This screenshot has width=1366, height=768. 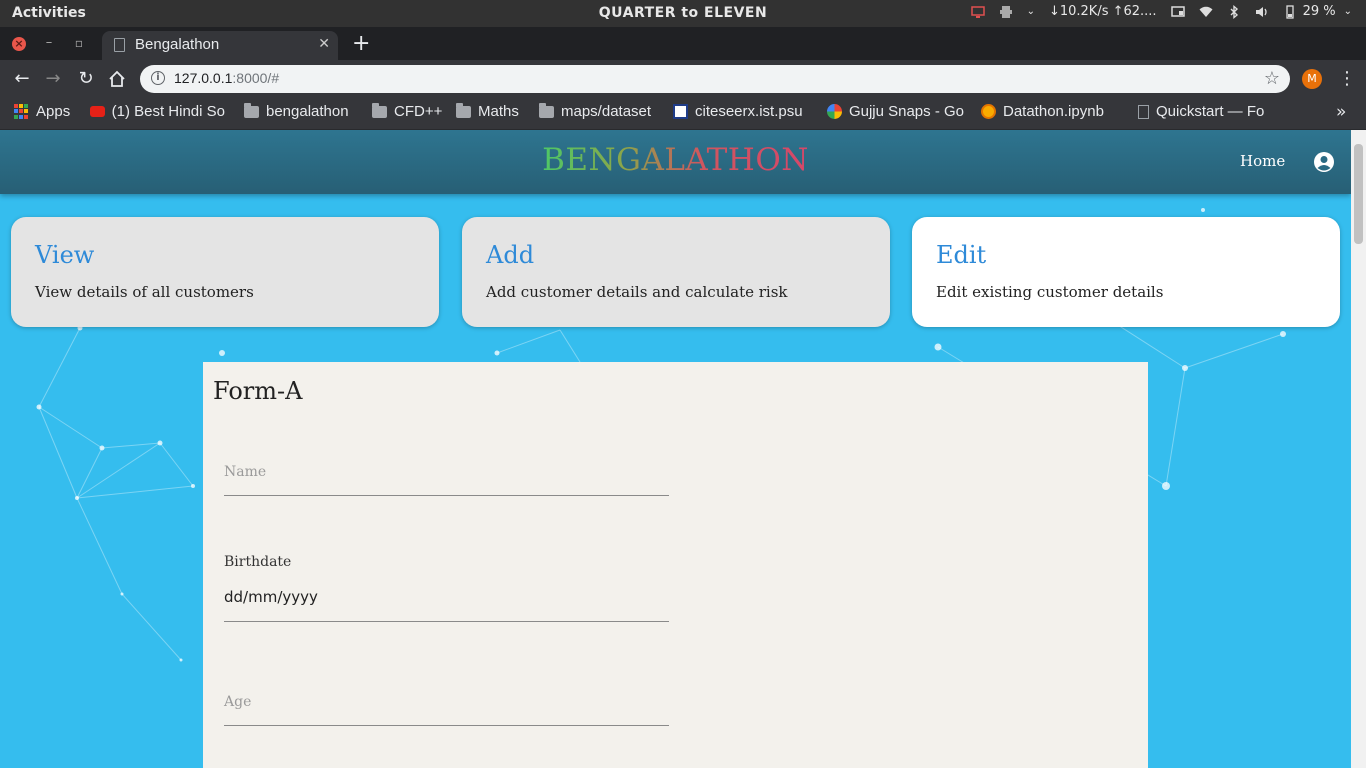 What do you see at coordinates (1272, 78) in the screenshot?
I see `bookmark-star-icon: ☆` at bounding box center [1272, 78].